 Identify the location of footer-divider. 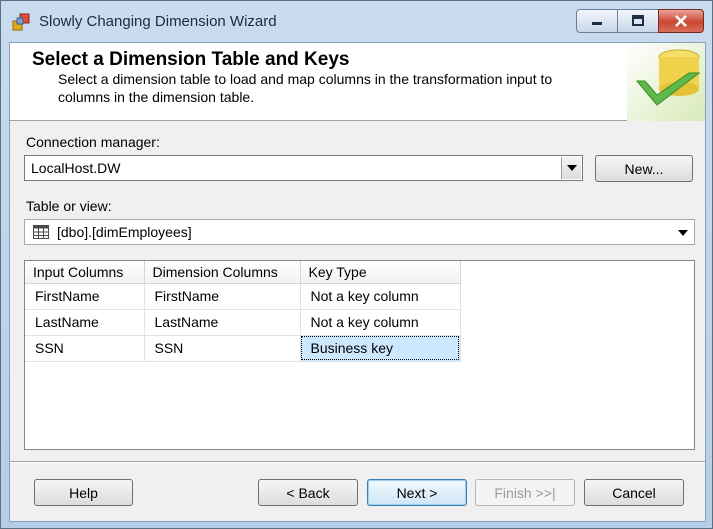
(357, 462).